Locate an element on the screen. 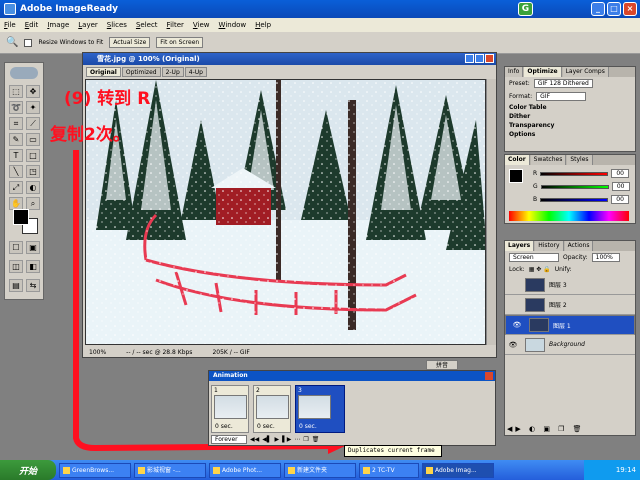  blue-value: 00 is located at coordinates (620, 199).